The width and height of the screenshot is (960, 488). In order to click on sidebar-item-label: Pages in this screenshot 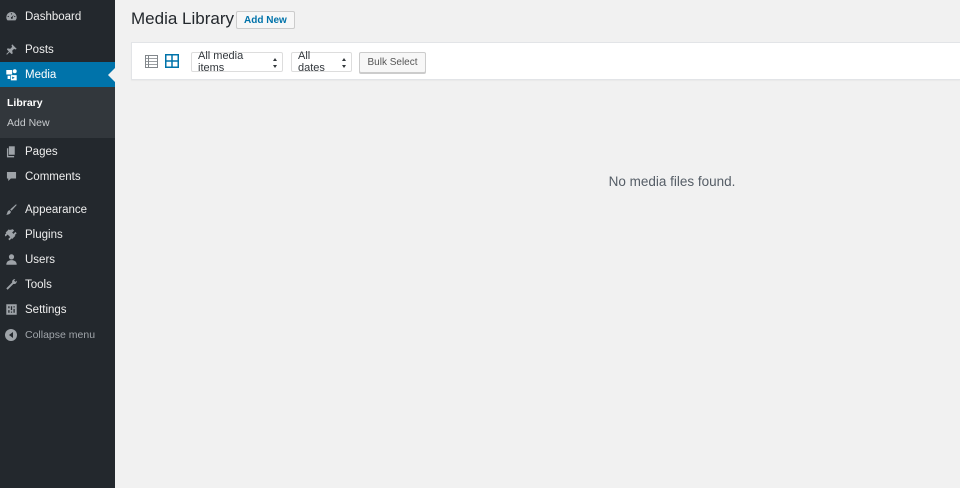, I will do `click(41, 151)`.